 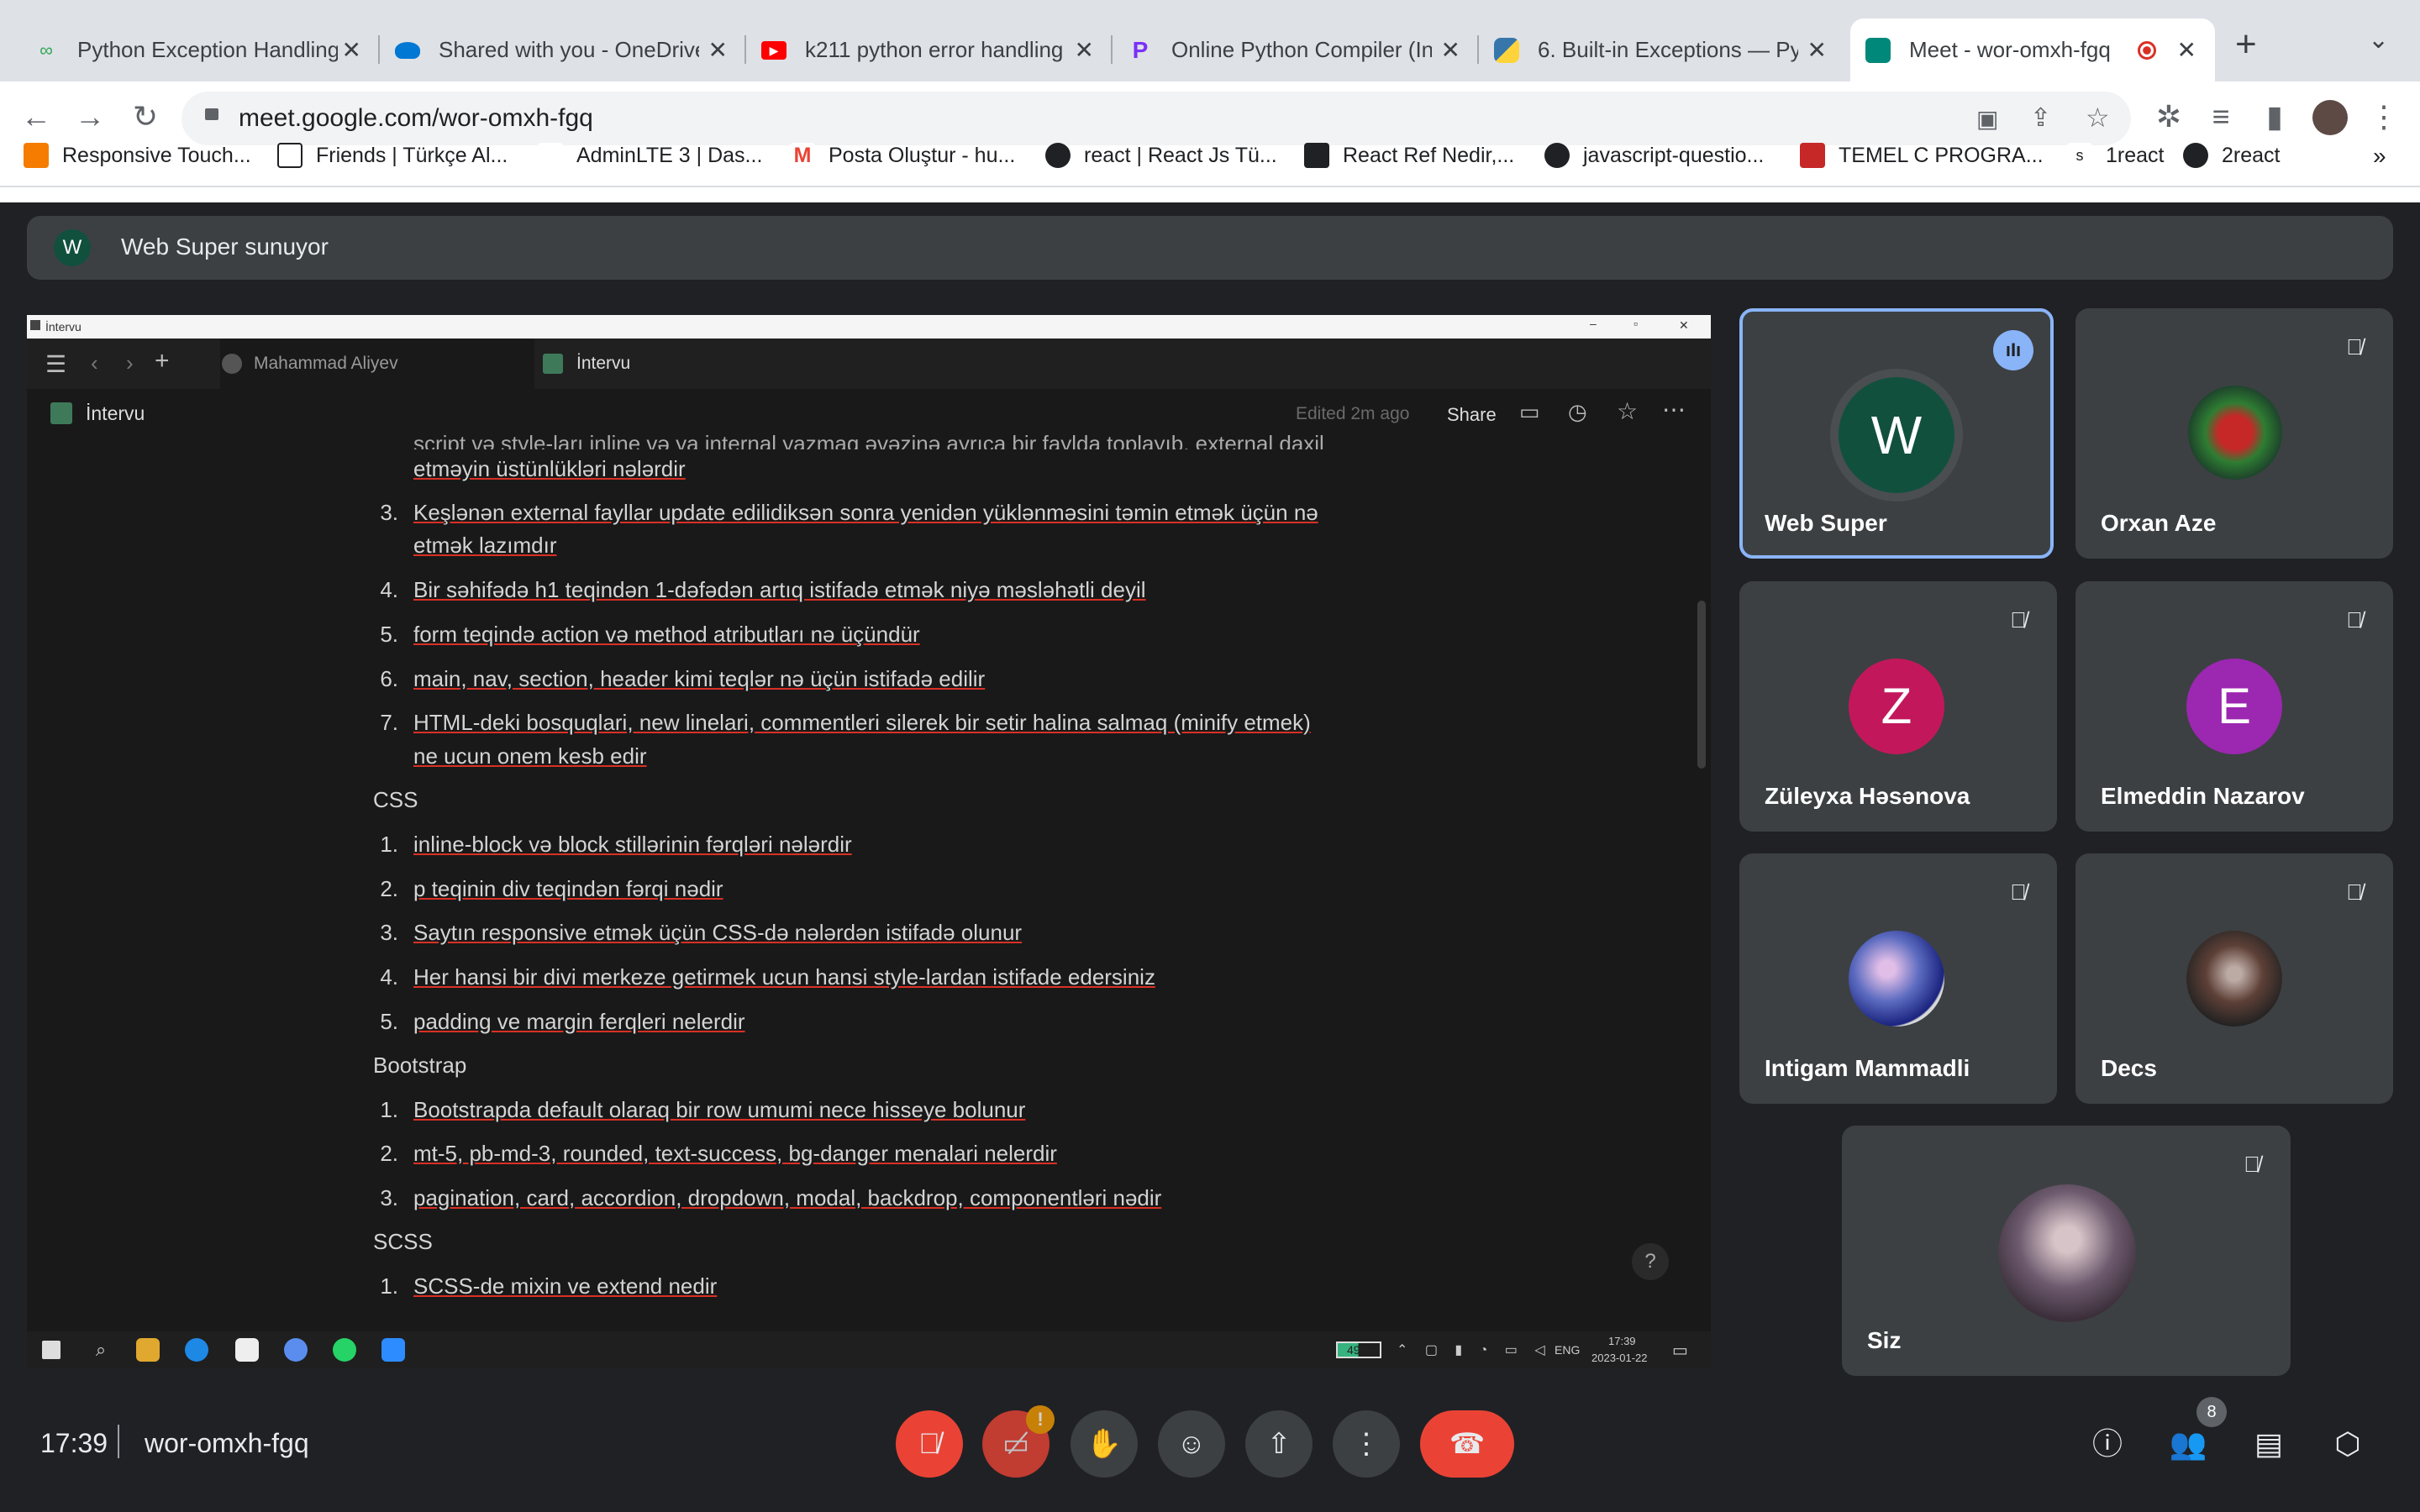 What do you see at coordinates (36, 116) in the screenshot?
I see `back-button: ←` at bounding box center [36, 116].